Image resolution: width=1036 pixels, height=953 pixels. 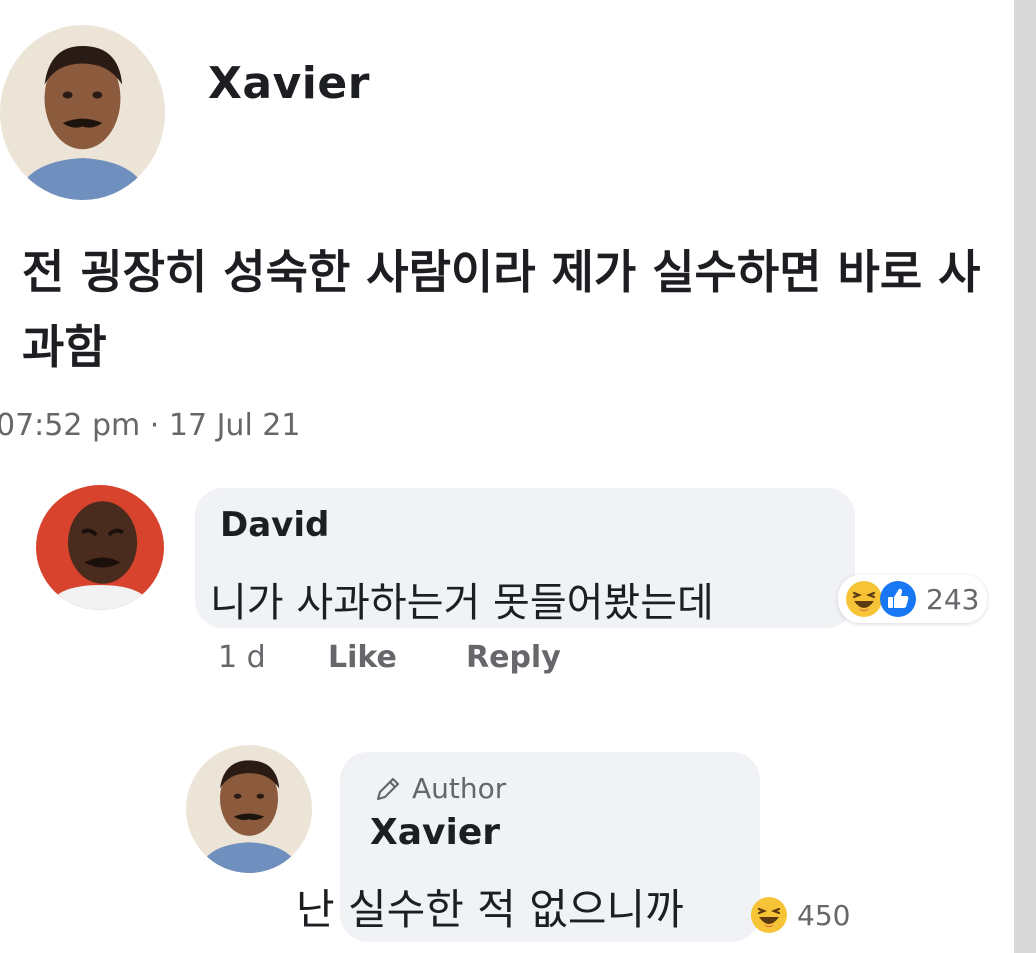 What do you see at coordinates (898, 599) in the screenshot?
I see `like-icon` at bounding box center [898, 599].